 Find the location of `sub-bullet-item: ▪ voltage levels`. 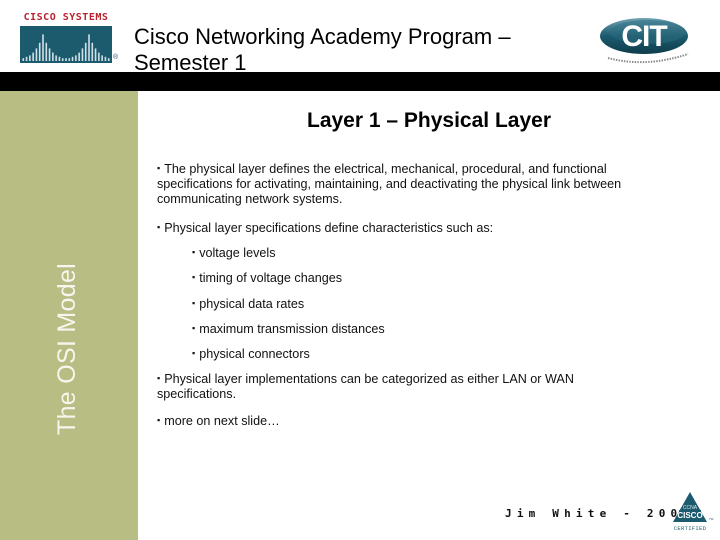

sub-bullet-item: ▪ voltage levels is located at coordinates (234, 253).